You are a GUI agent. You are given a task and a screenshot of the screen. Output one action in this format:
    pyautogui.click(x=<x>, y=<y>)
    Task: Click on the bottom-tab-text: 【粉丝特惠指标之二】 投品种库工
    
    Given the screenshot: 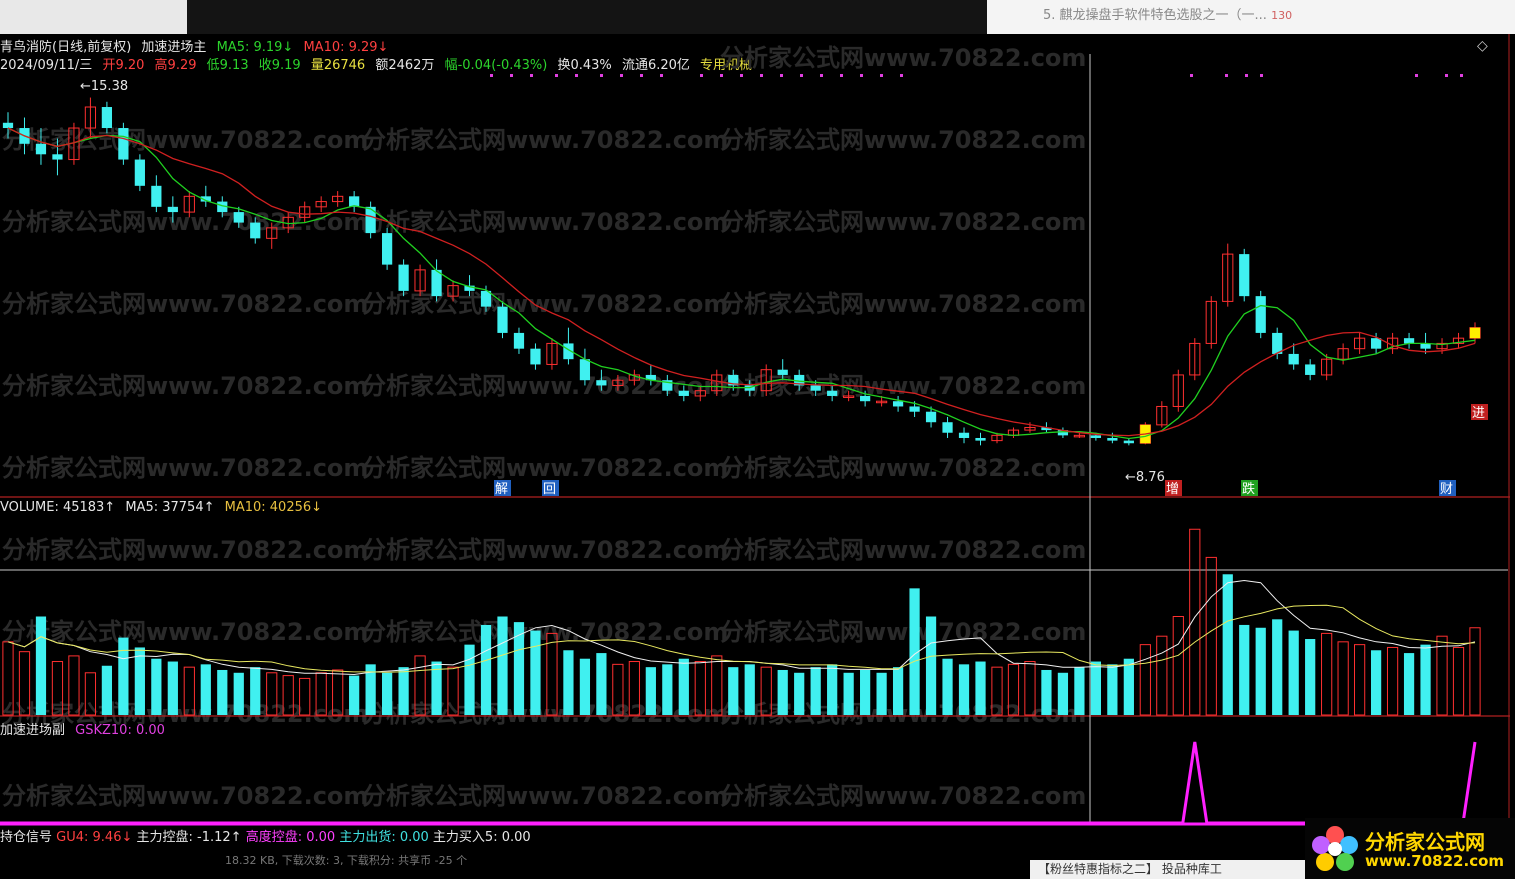 What is the action you would take?
    pyautogui.click(x=1126, y=869)
    